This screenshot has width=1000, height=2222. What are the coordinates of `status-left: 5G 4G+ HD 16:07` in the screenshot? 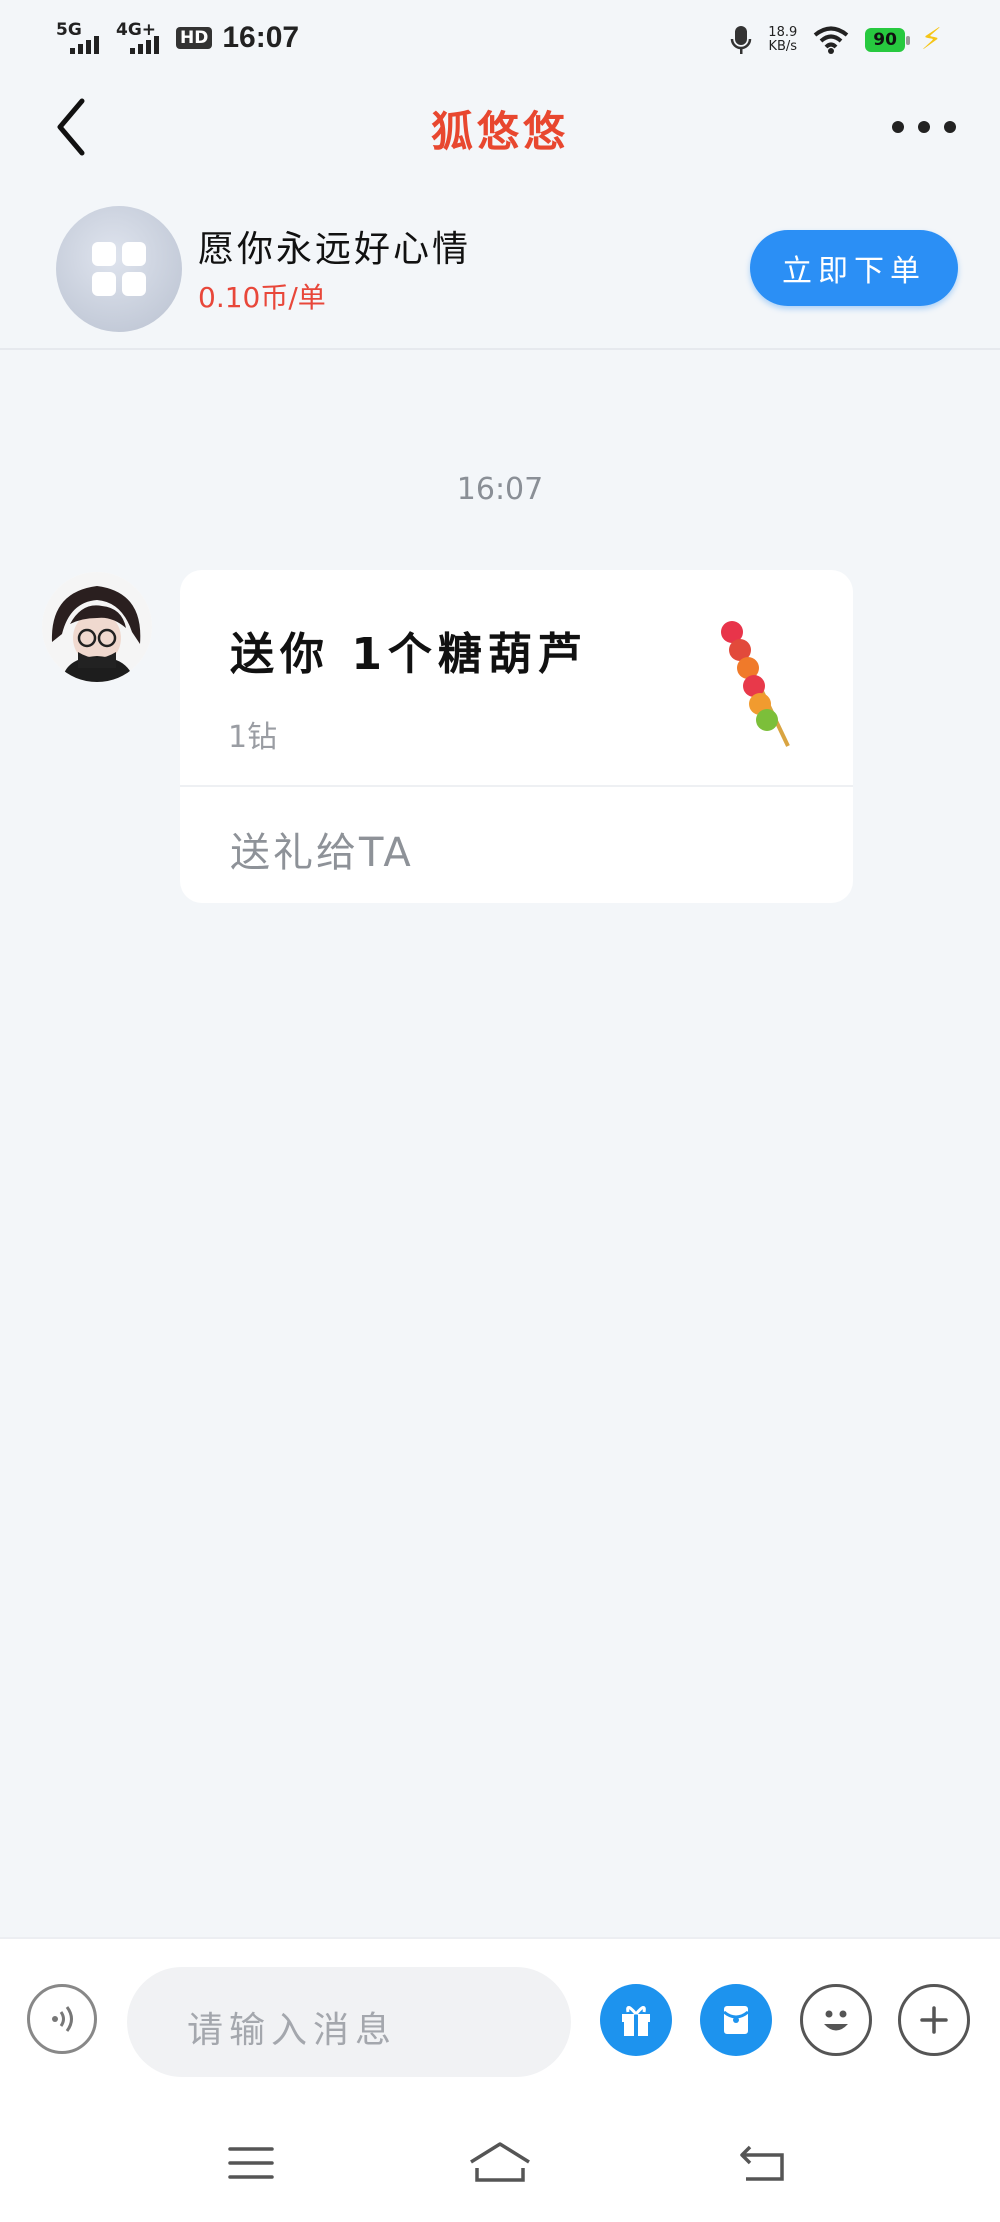 It's located at (177, 38).